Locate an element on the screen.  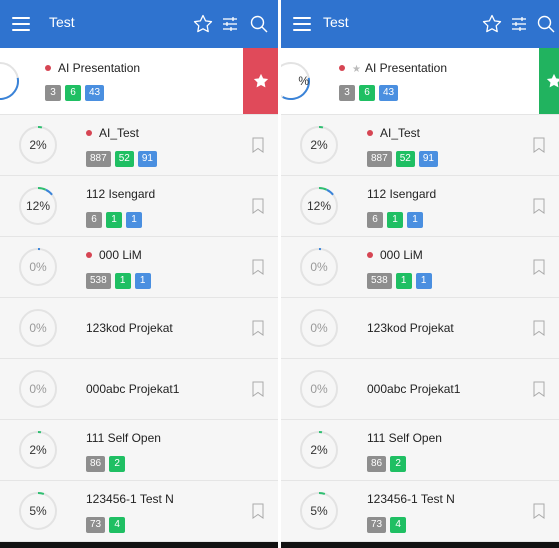
badge-group: 86 2 is located at coordinates (107, 462).